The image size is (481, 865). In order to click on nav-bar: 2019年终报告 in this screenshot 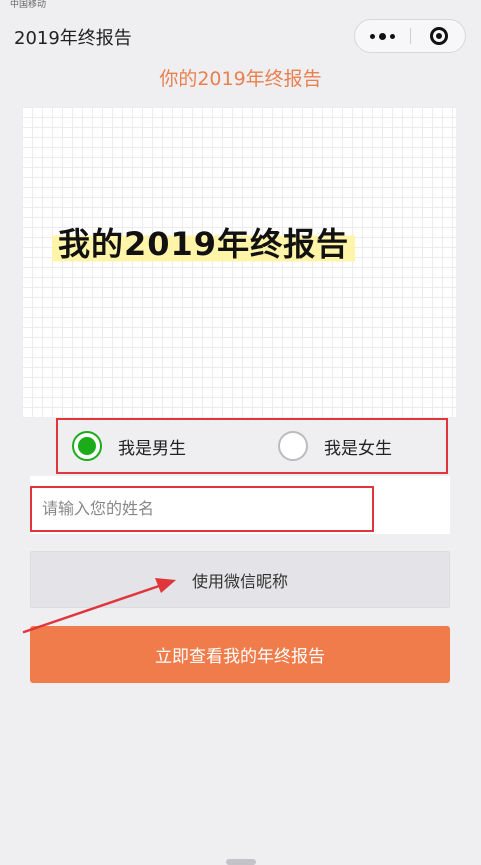, I will do `click(240, 36)`.